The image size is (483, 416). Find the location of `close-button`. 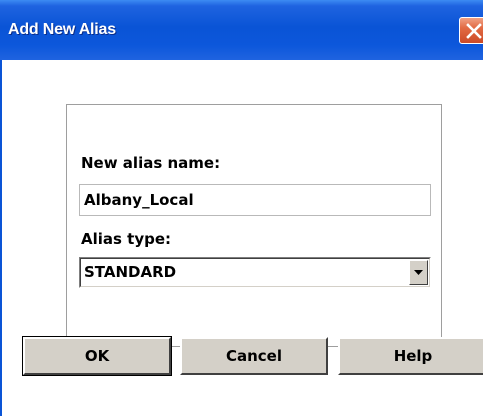

close-button is located at coordinates (471, 30).